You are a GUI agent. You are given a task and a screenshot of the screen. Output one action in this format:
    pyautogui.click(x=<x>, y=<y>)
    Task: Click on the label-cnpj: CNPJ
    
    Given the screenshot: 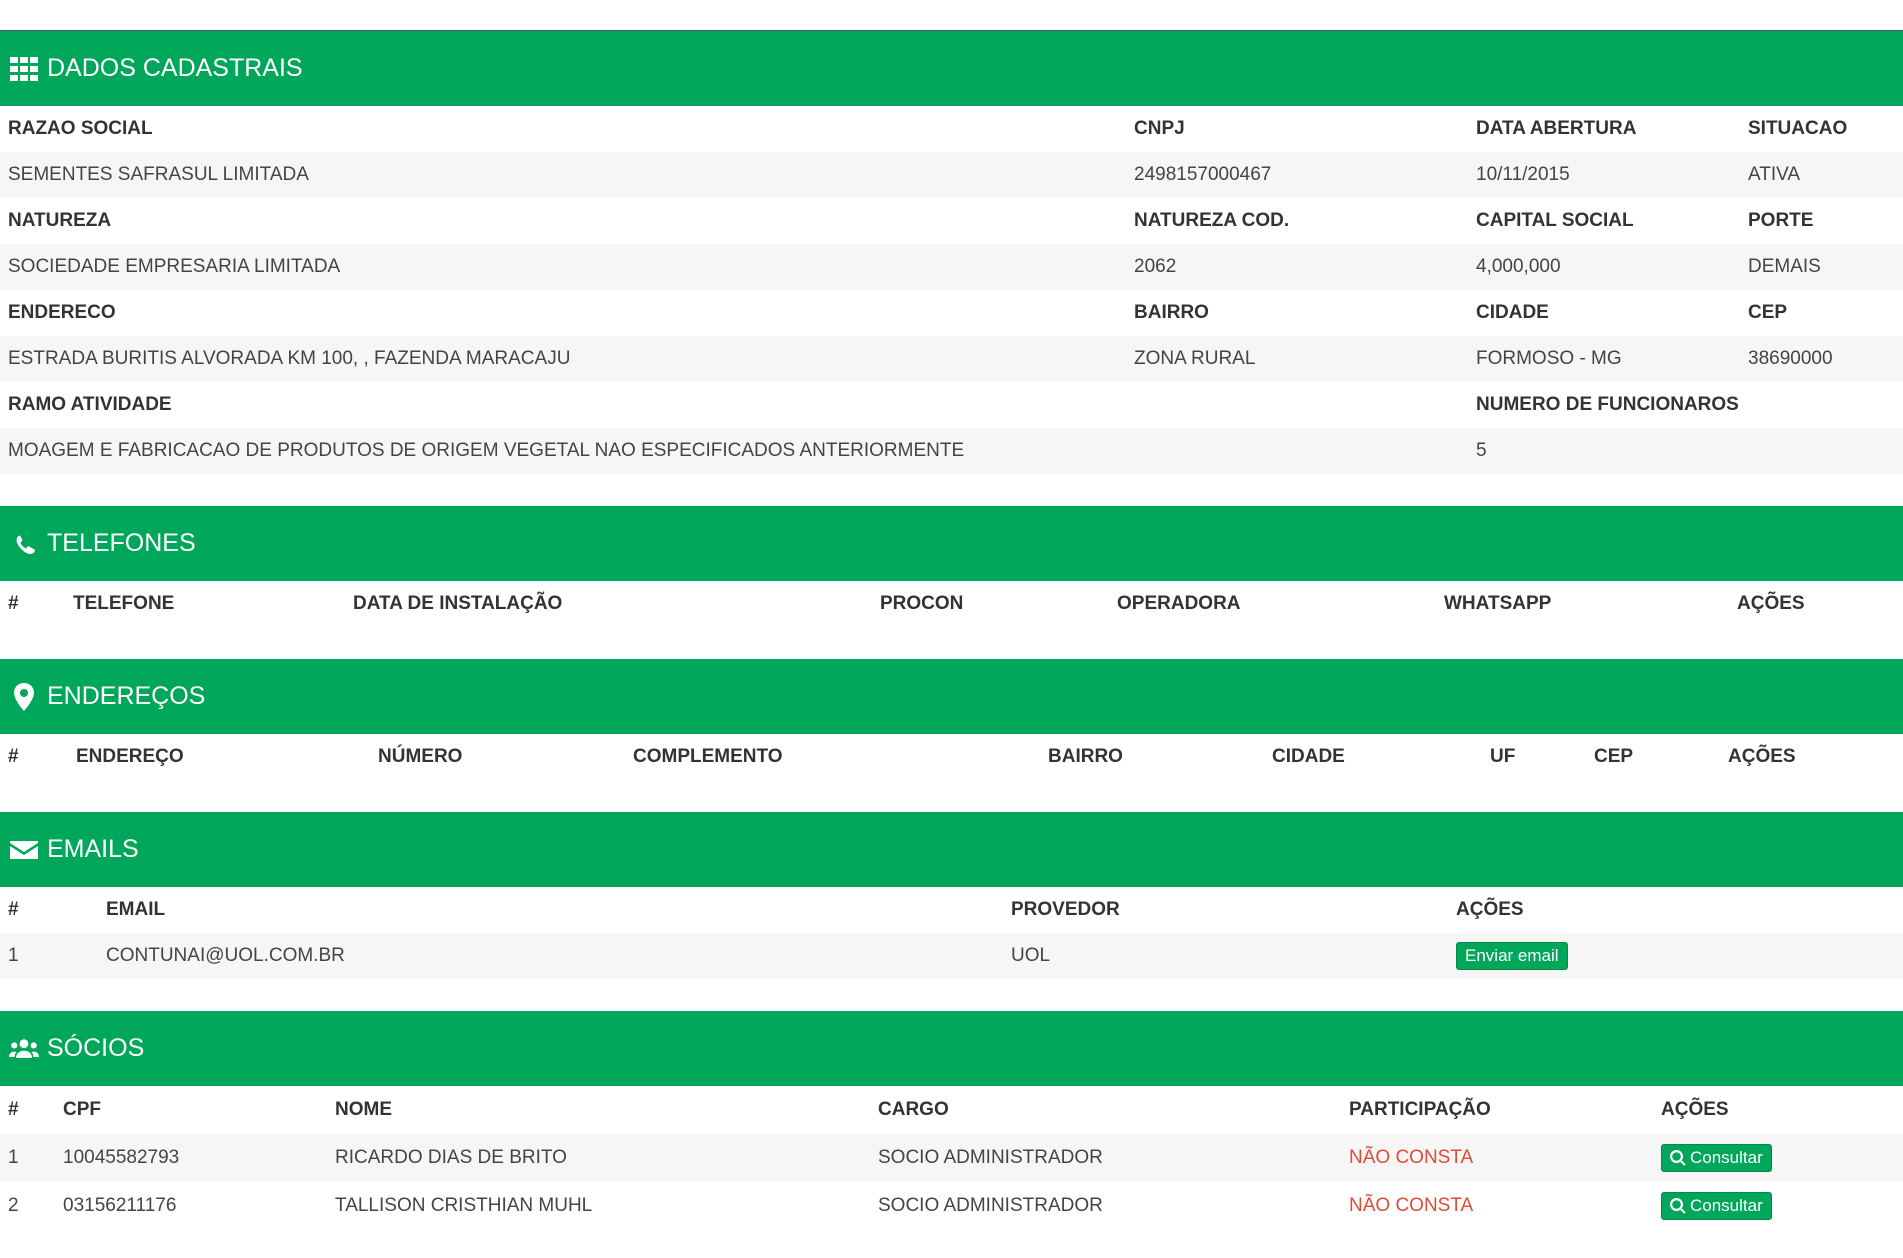 What is the action you would take?
    pyautogui.click(x=1159, y=128)
    